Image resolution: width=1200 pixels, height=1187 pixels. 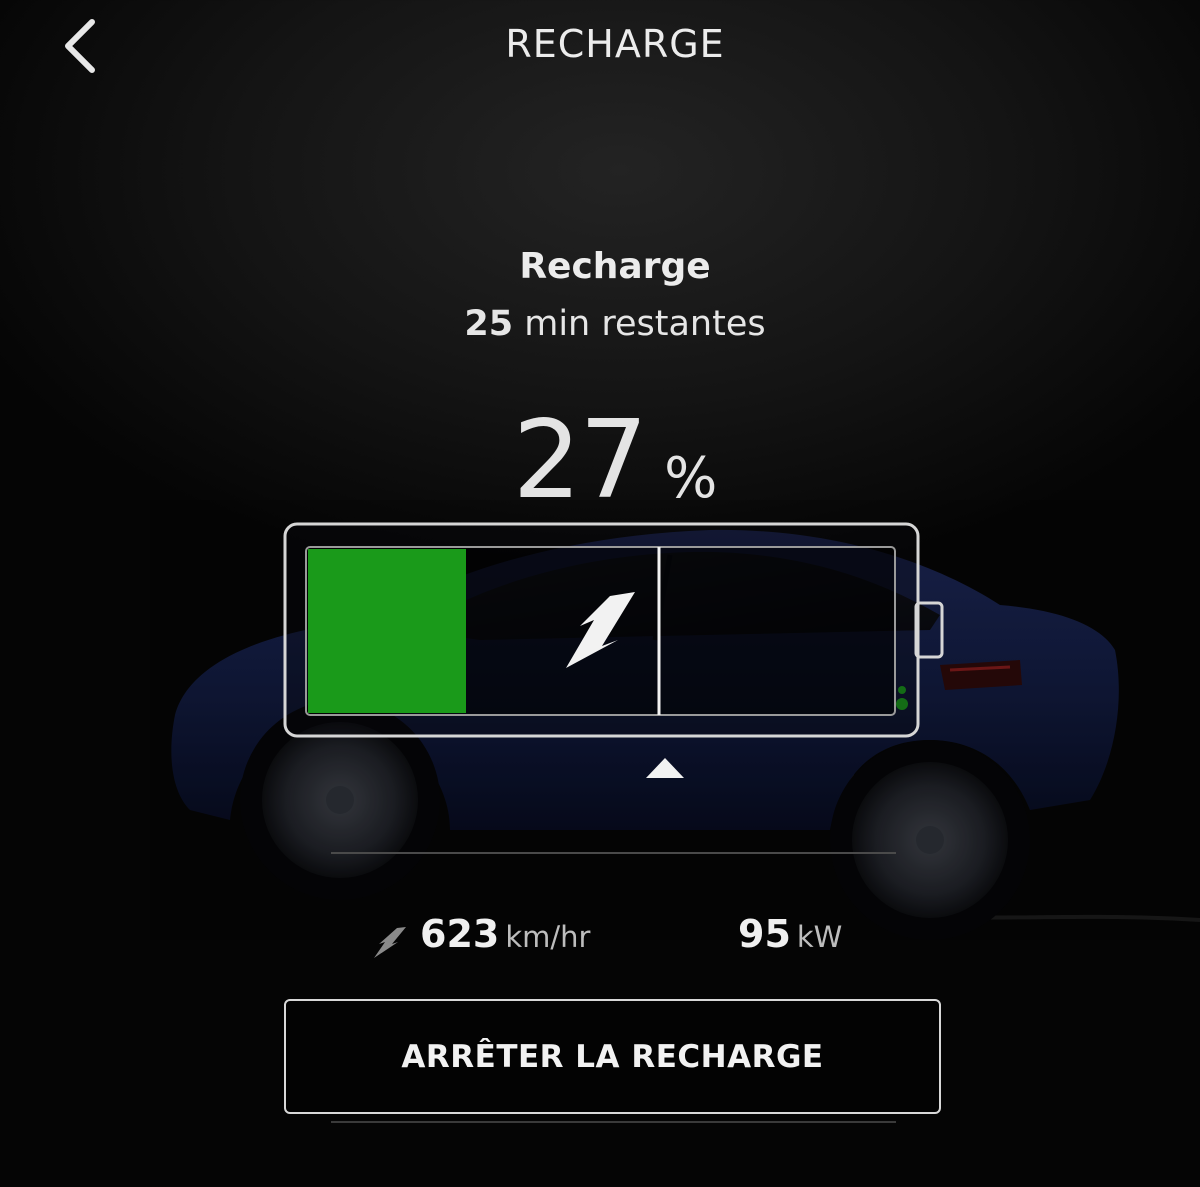 I want to click on charge-power-value: 95, so click(x=764, y=934).